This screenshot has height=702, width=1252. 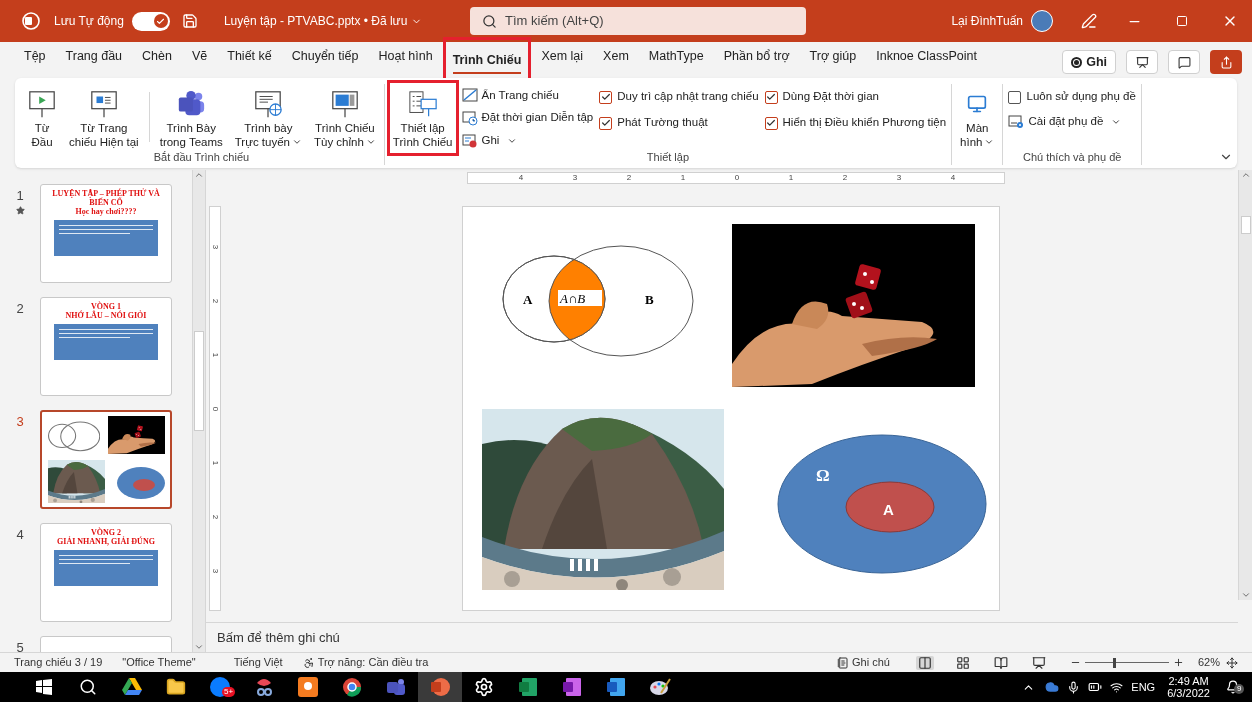 What do you see at coordinates (1143, 687) in the screenshot?
I see `input-language: ENG` at bounding box center [1143, 687].